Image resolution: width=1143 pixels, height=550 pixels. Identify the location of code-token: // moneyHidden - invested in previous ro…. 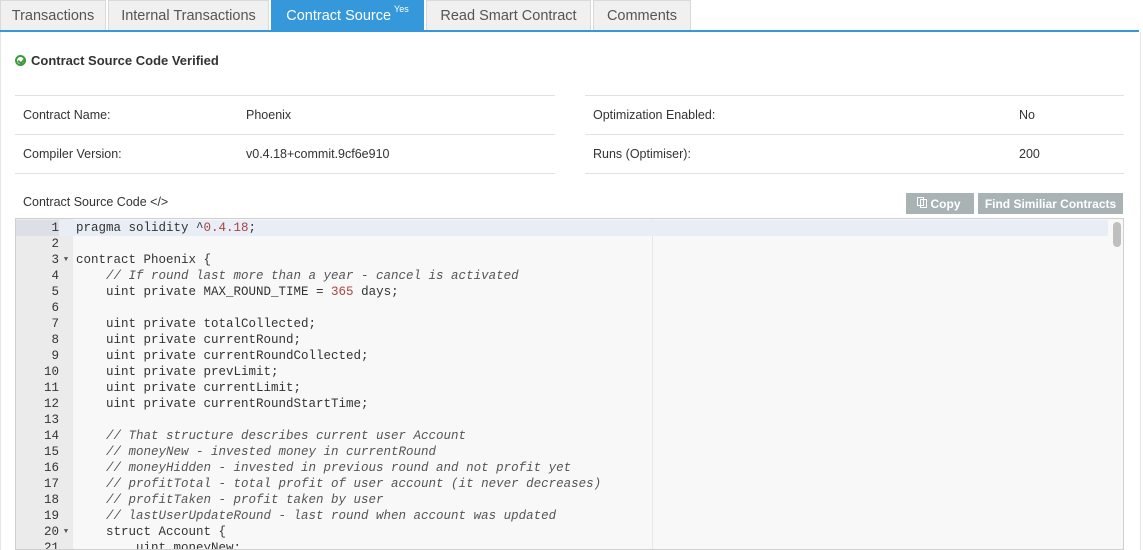
(324, 468).